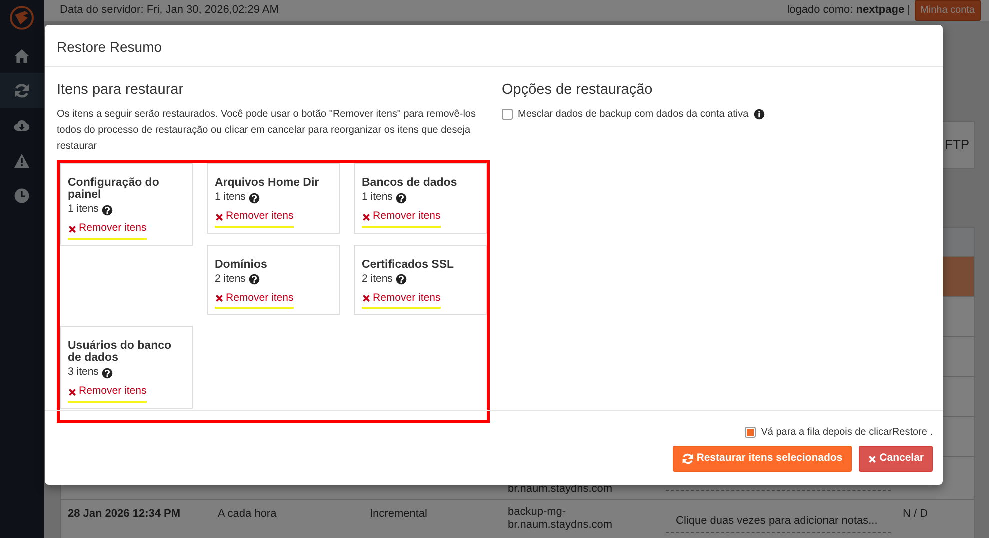  What do you see at coordinates (22, 126) in the screenshot?
I see `cloud-download-icon` at bounding box center [22, 126].